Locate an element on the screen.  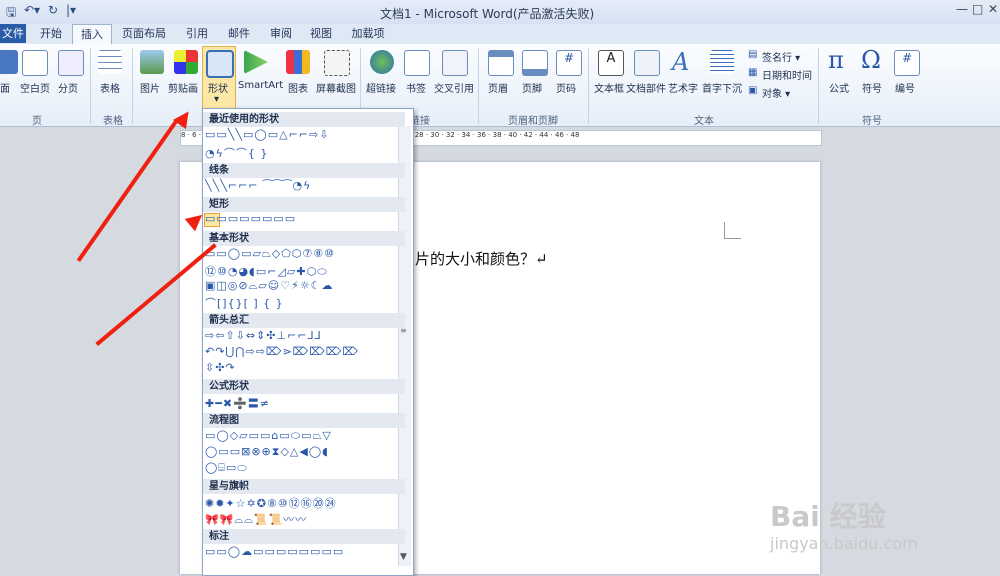
page-break-label: 分页 is located at coordinates (68, 89).